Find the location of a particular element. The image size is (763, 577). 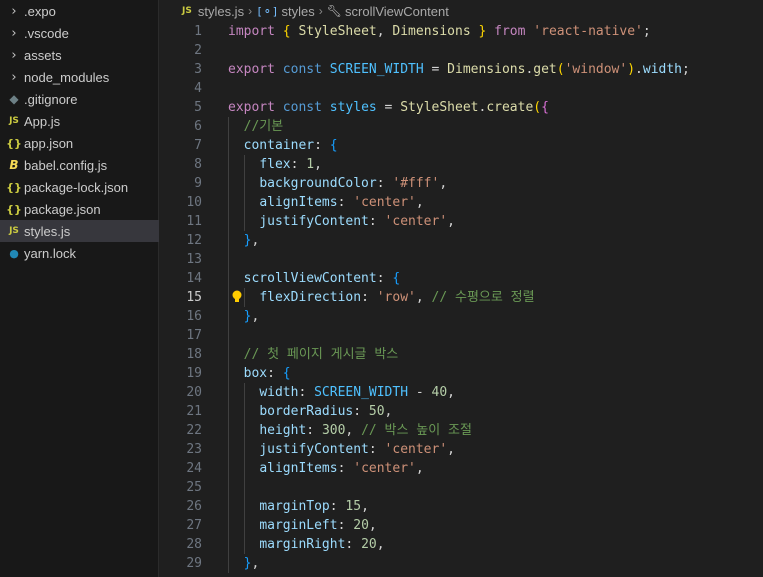

code-token: borderRadius is located at coordinates (306, 411).